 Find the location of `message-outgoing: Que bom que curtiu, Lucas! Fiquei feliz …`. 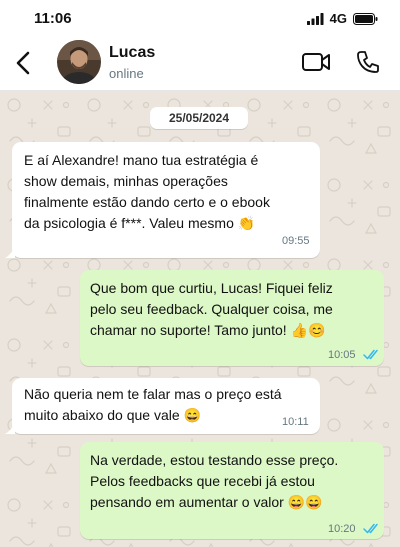

message-outgoing: Que bom que curtiu, Lucas! Fiquei feliz … is located at coordinates (232, 318).